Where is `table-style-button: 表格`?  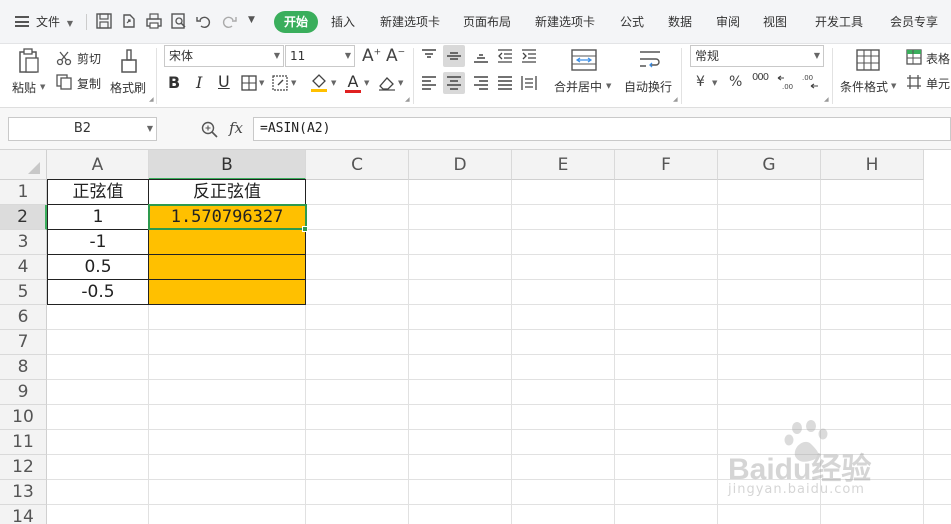
table-style-button: 表格 is located at coordinates (928, 58).